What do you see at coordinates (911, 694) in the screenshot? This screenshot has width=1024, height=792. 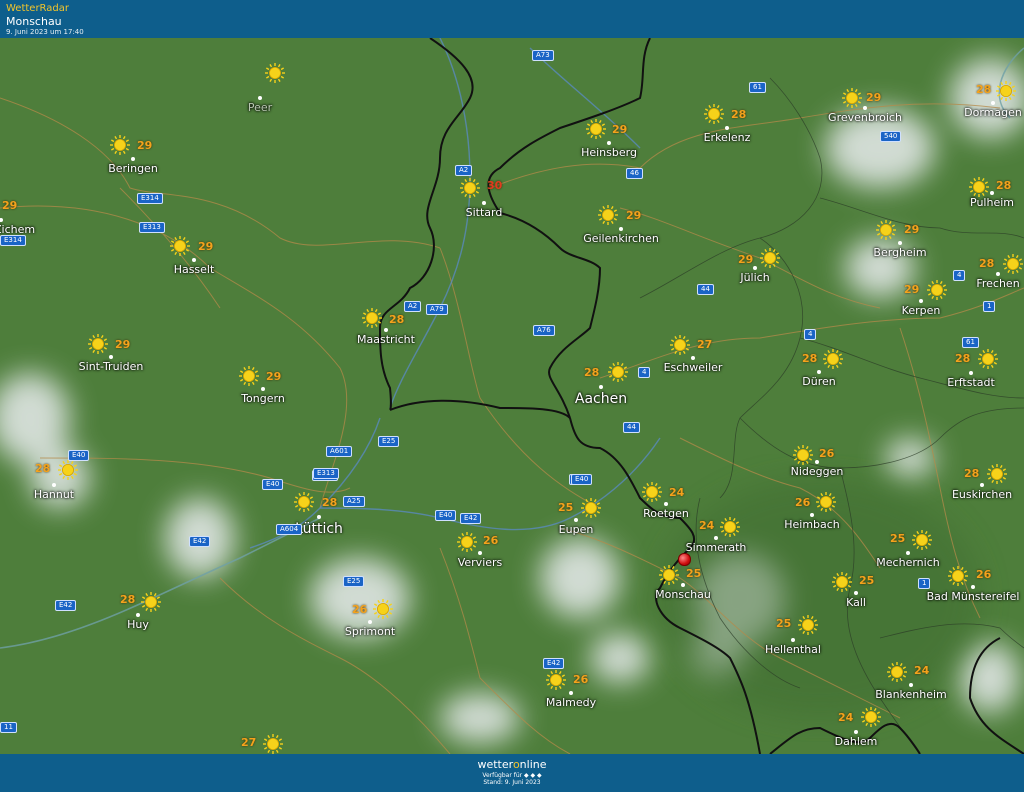 I see `city-label-blankenheim: Blankenheim` at bounding box center [911, 694].